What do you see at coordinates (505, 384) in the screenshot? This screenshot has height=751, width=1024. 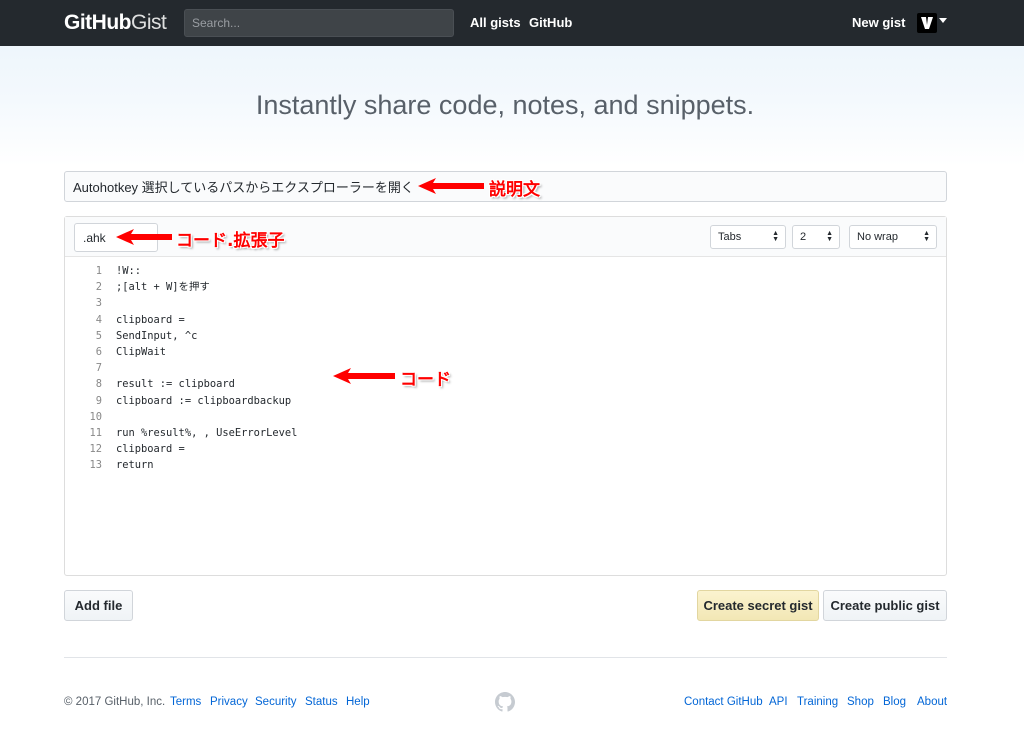 I see `code-line: 8 result := clipboard` at bounding box center [505, 384].